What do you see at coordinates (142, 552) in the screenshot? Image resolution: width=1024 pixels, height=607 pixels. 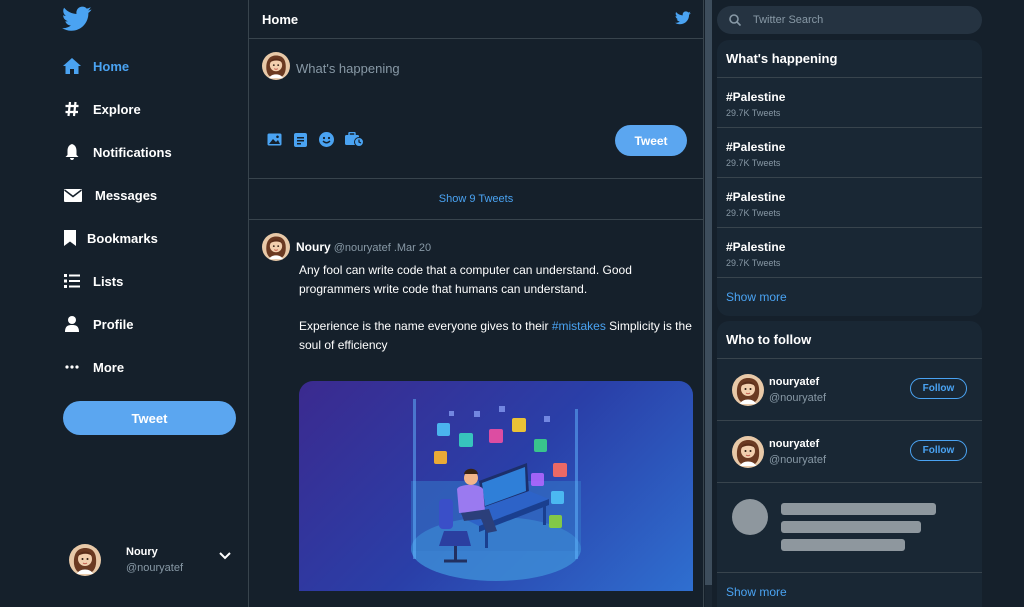 I see `account-name: Noury` at bounding box center [142, 552].